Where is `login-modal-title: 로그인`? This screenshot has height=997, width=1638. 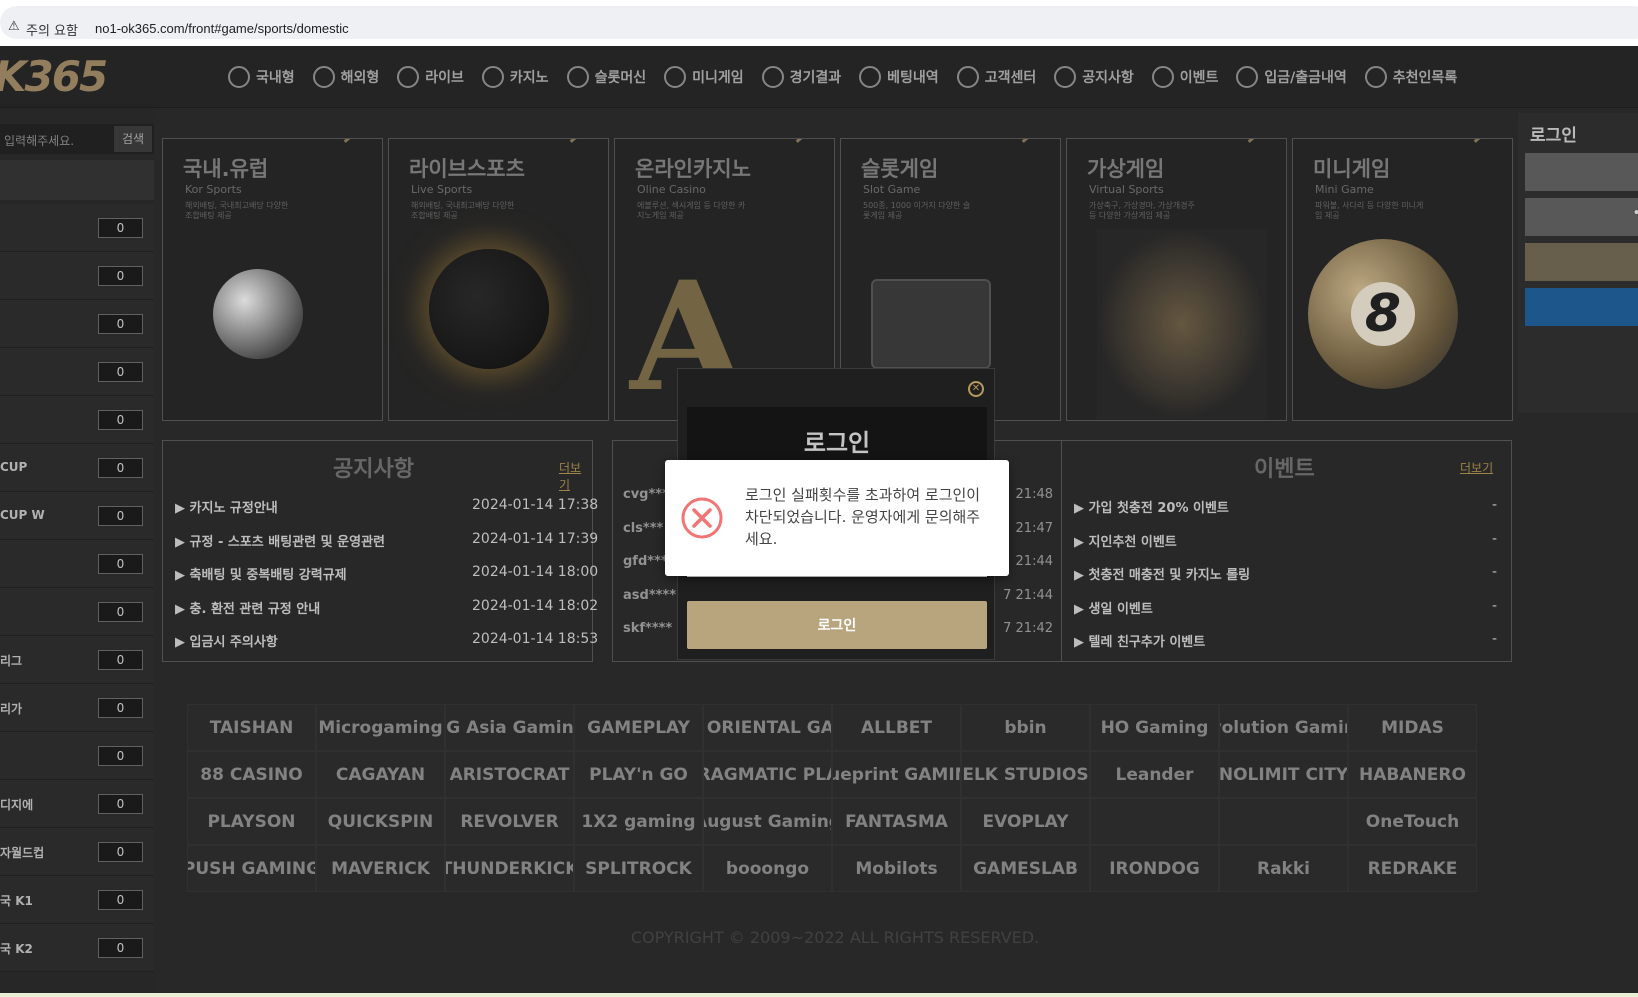
login-modal-title: 로그인 is located at coordinates (837, 443).